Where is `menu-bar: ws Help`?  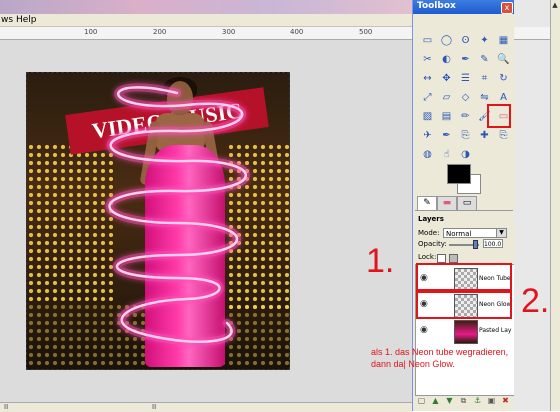 menu-bar: ws Help is located at coordinates (206, 20).